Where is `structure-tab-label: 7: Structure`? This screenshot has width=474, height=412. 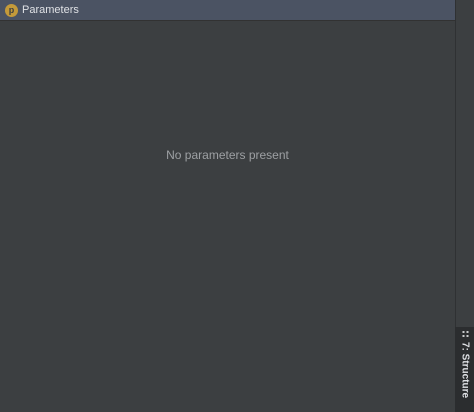
structure-tab-label: 7: Structure is located at coordinates (464, 370).